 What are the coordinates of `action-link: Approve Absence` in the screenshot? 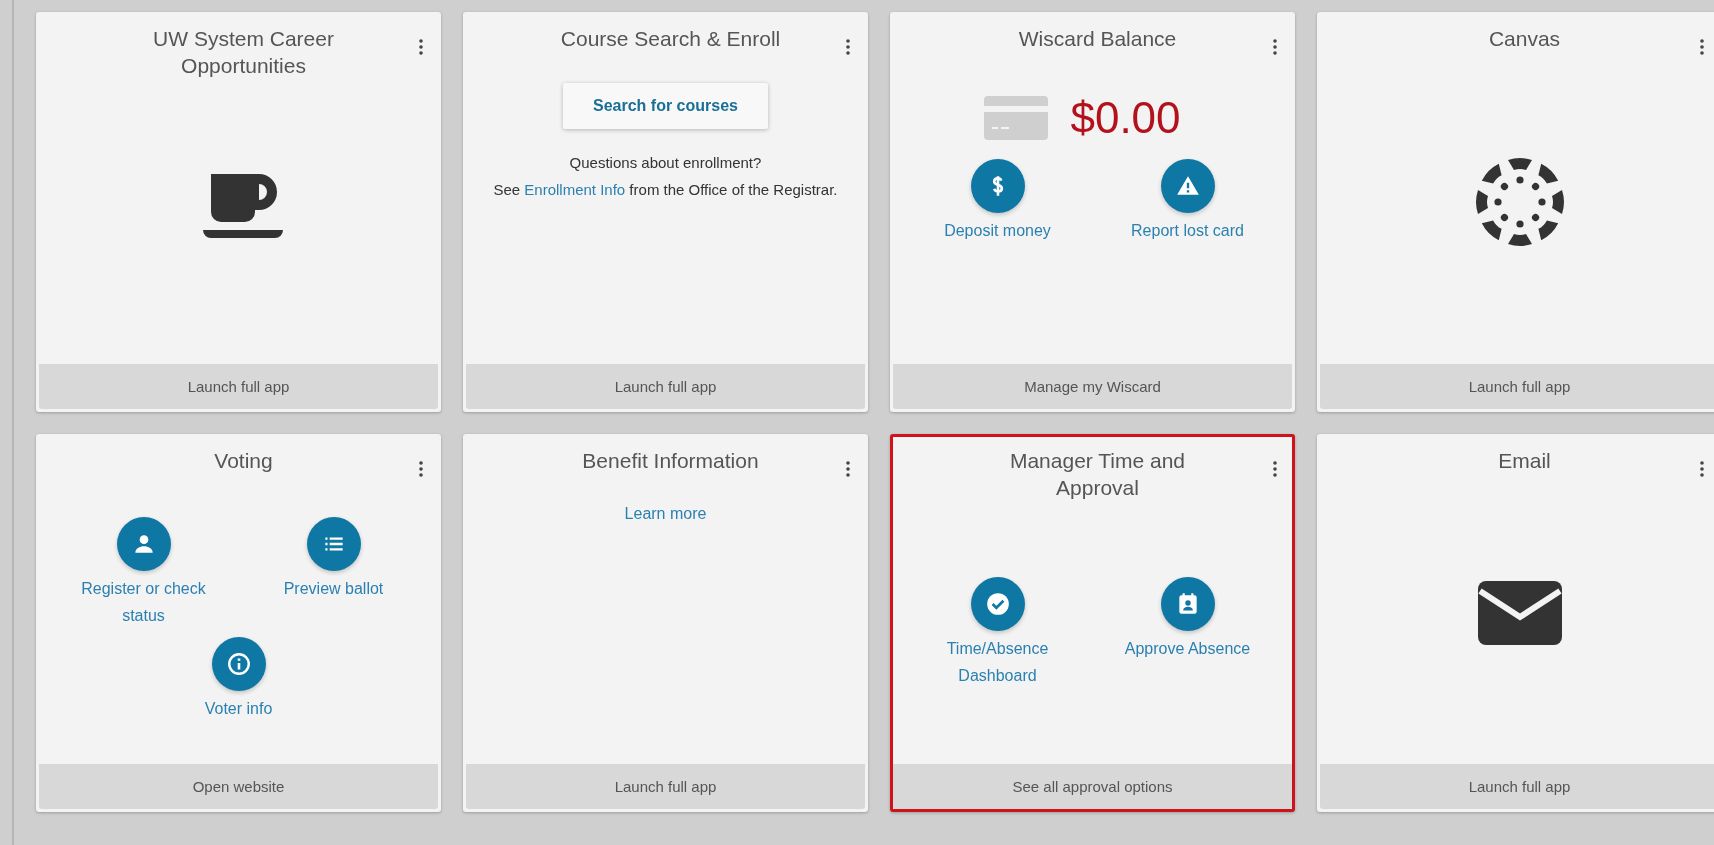 It's located at (1187, 632).